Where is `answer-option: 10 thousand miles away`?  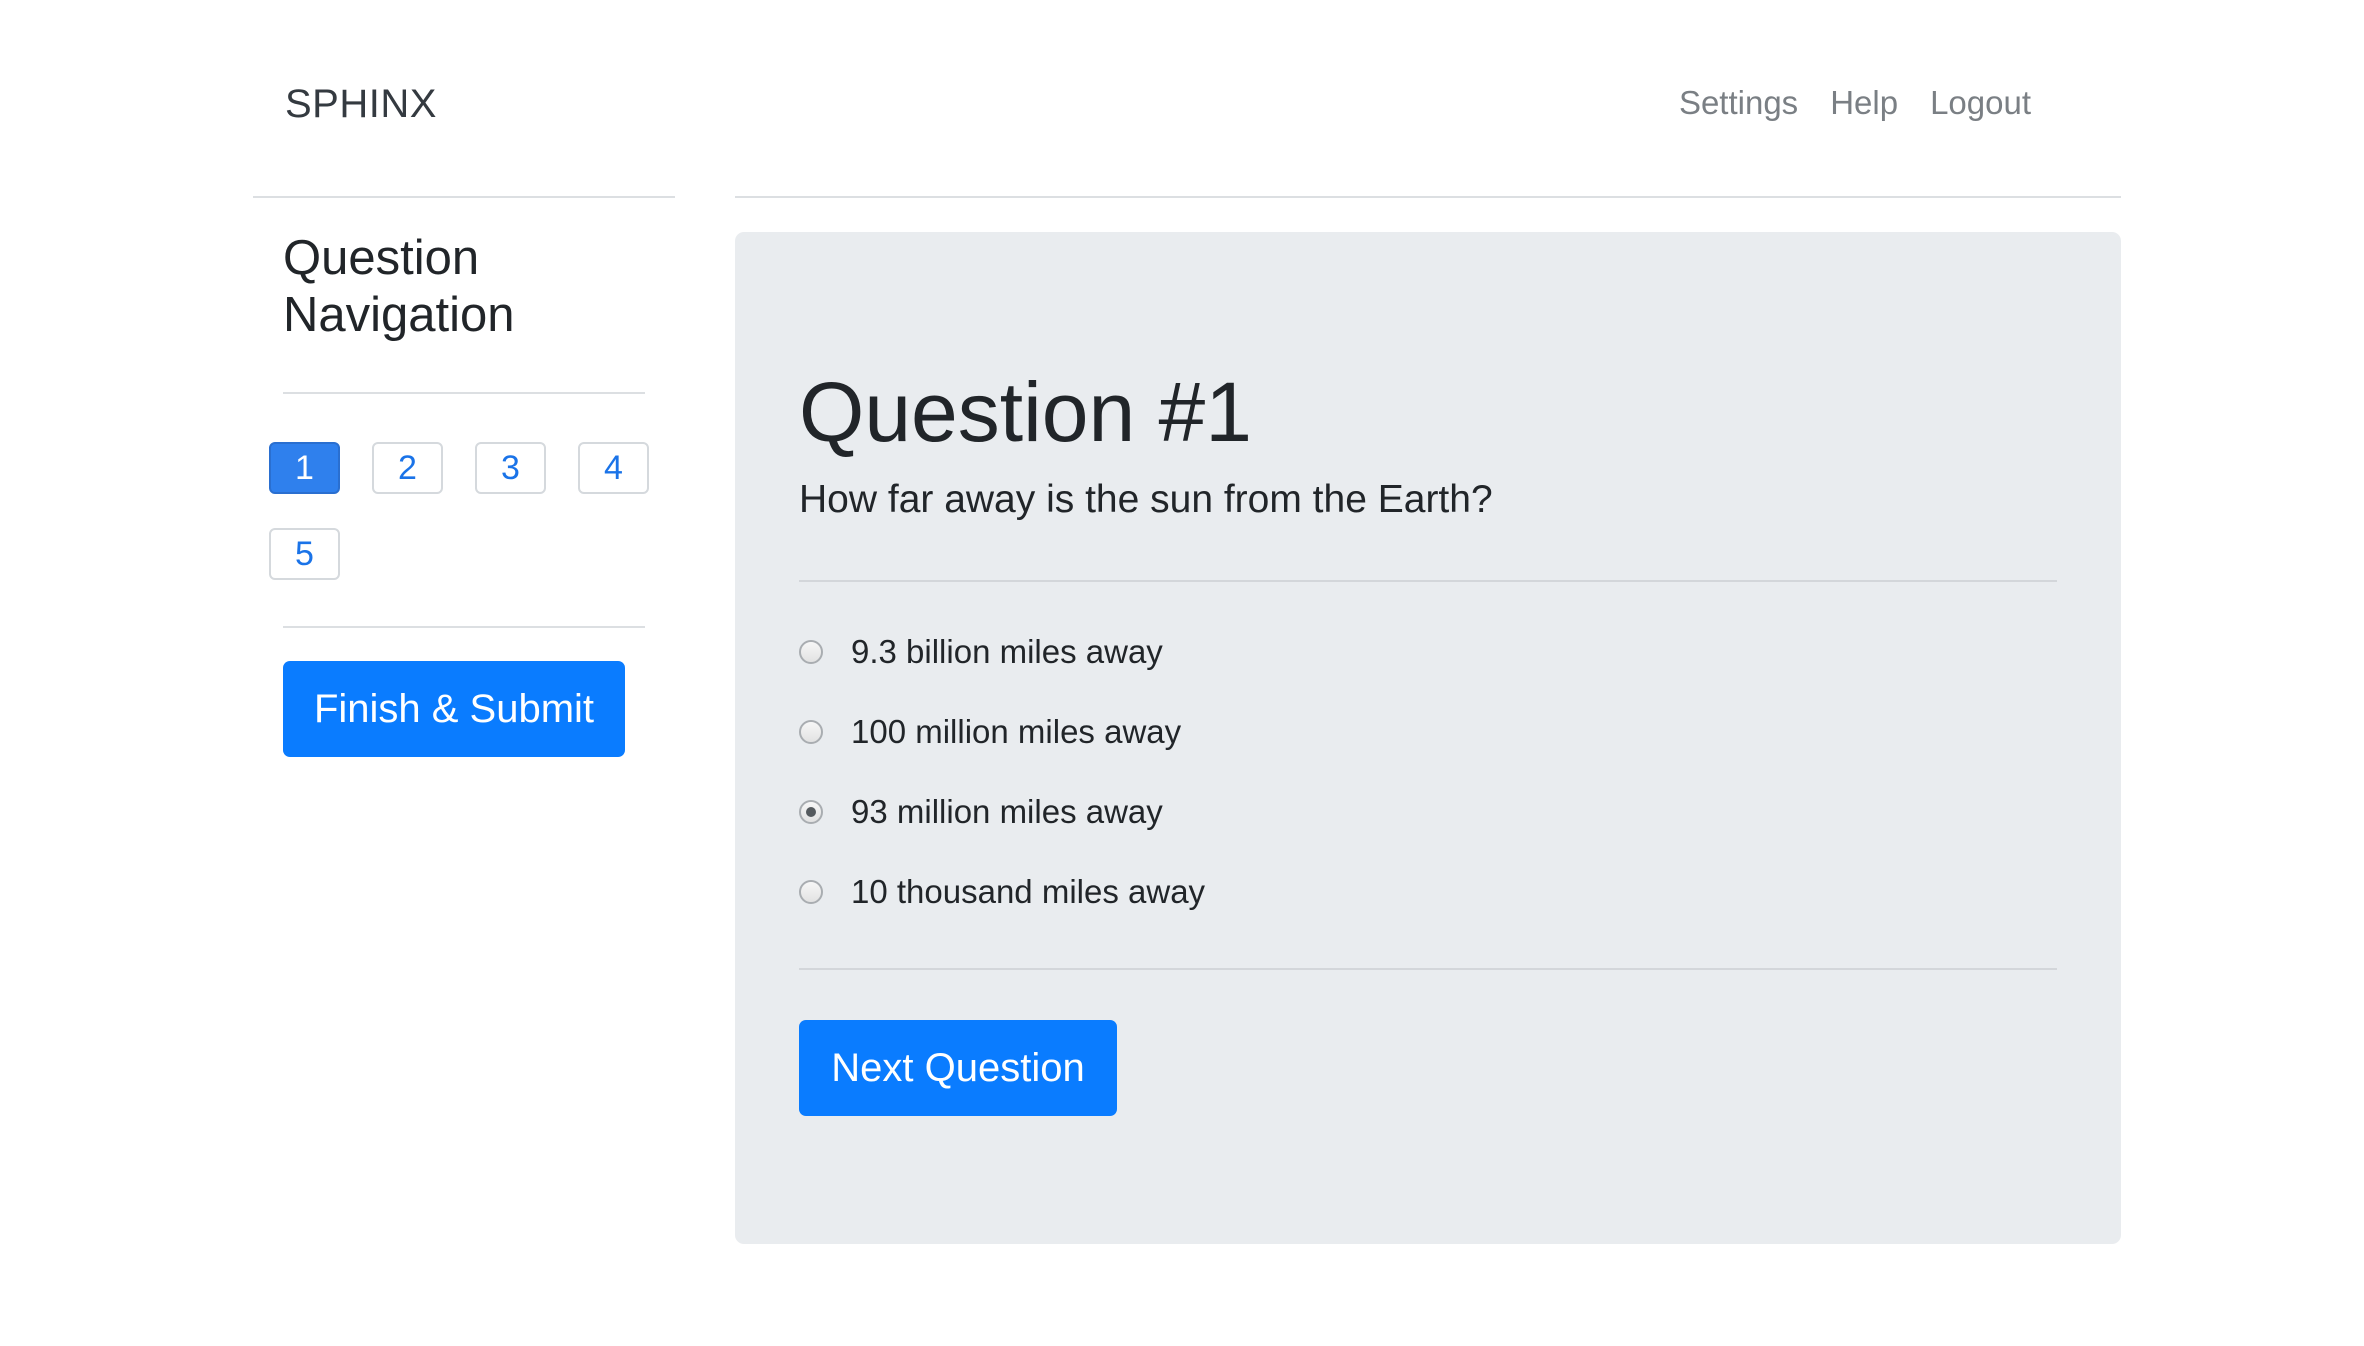 answer-option: 10 thousand miles away is located at coordinates (1002, 892).